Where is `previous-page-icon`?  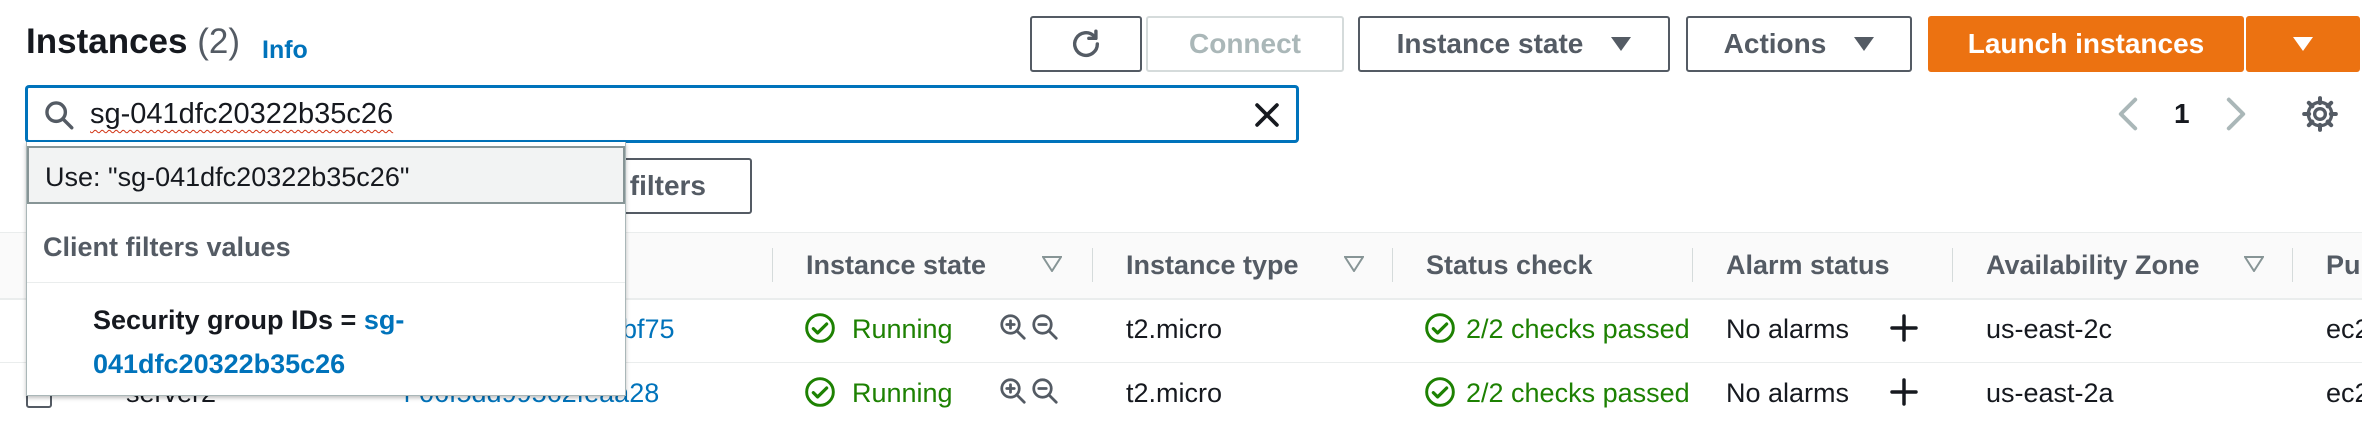 previous-page-icon is located at coordinates (2128, 114).